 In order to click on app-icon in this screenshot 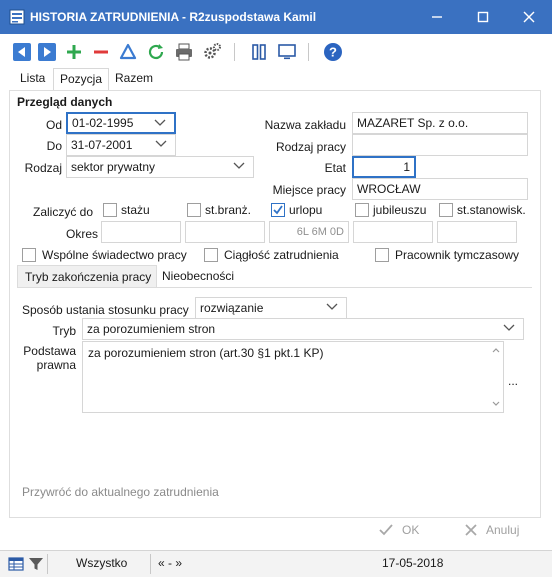, I will do `click(17, 17)`.